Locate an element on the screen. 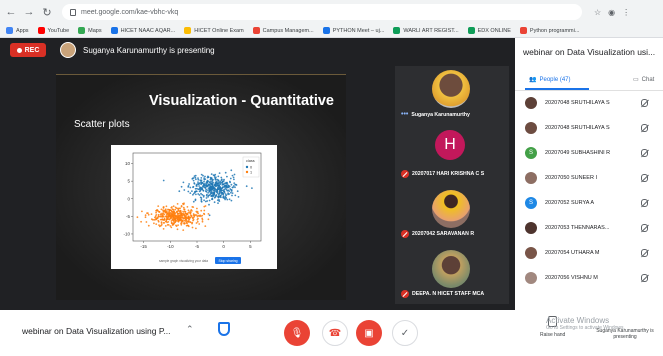 The image size is (663, 356). extension-icon: ◉ is located at coordinates (611, 12).